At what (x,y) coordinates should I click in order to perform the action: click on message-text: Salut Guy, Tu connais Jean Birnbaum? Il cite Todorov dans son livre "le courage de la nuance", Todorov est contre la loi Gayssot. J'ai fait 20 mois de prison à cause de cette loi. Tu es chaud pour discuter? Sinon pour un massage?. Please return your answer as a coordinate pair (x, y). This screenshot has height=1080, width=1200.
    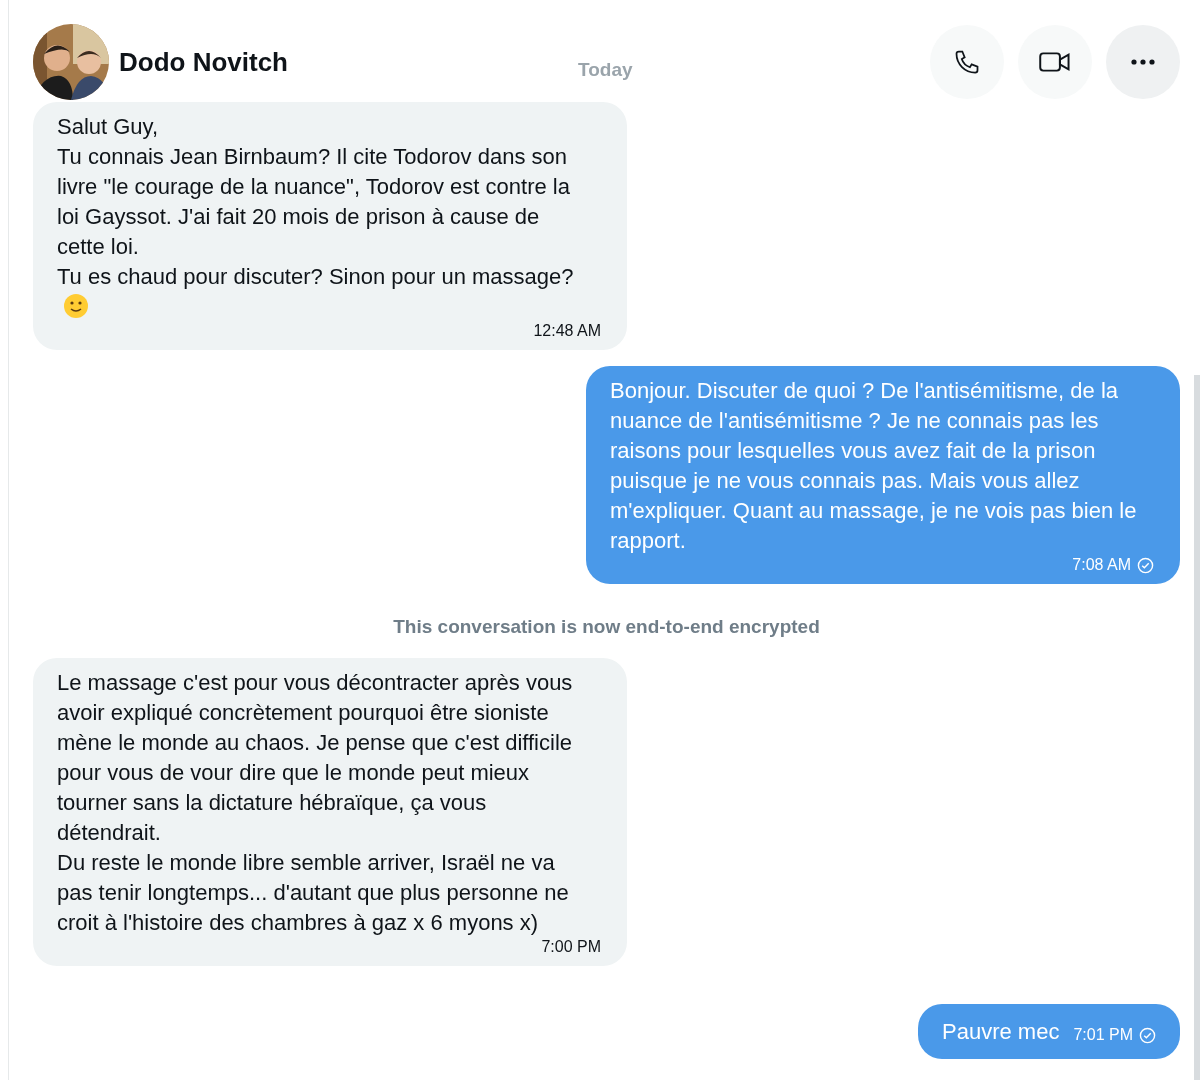
    Looking at the image, I should click on (329, 217).